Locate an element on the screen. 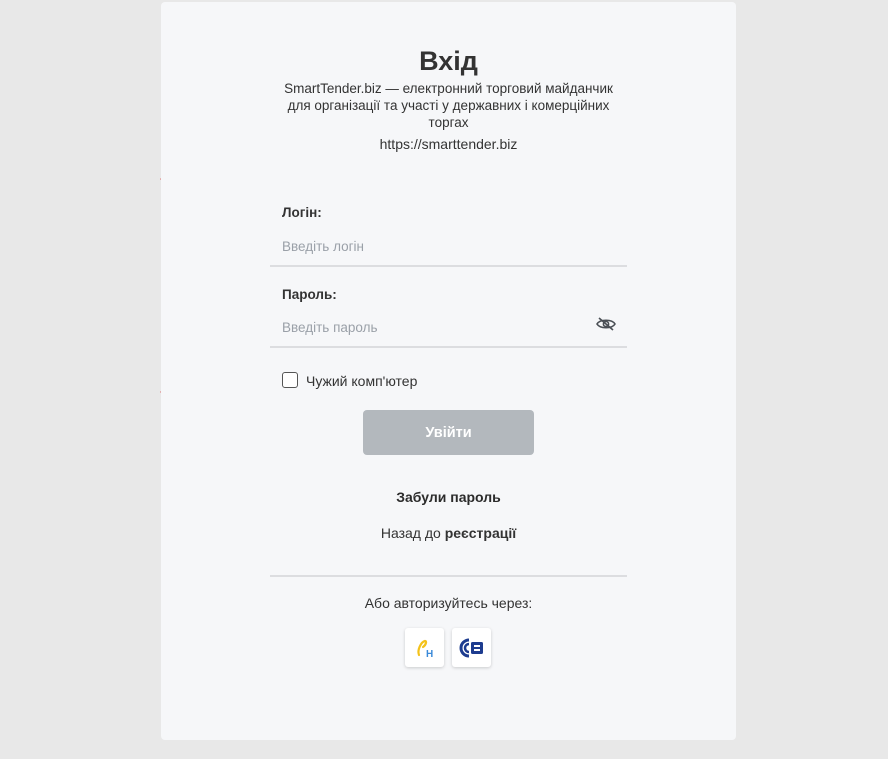  diia-letter: Н is located at coordinates (429, 654).